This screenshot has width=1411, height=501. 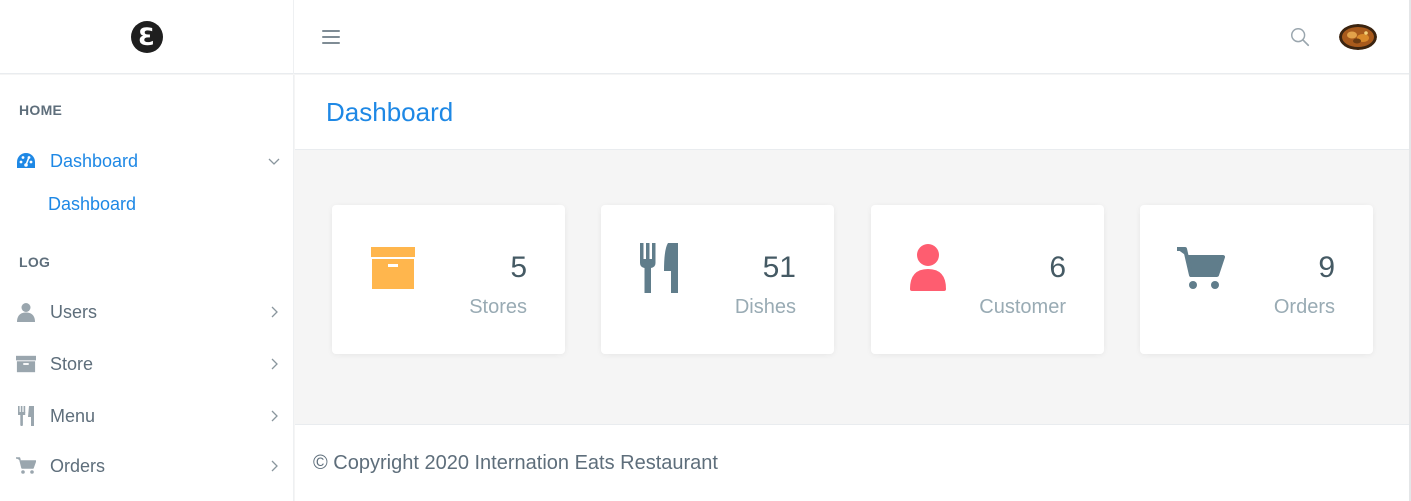 I want to click on stat-value: 6, so click(x=1057, y=267).